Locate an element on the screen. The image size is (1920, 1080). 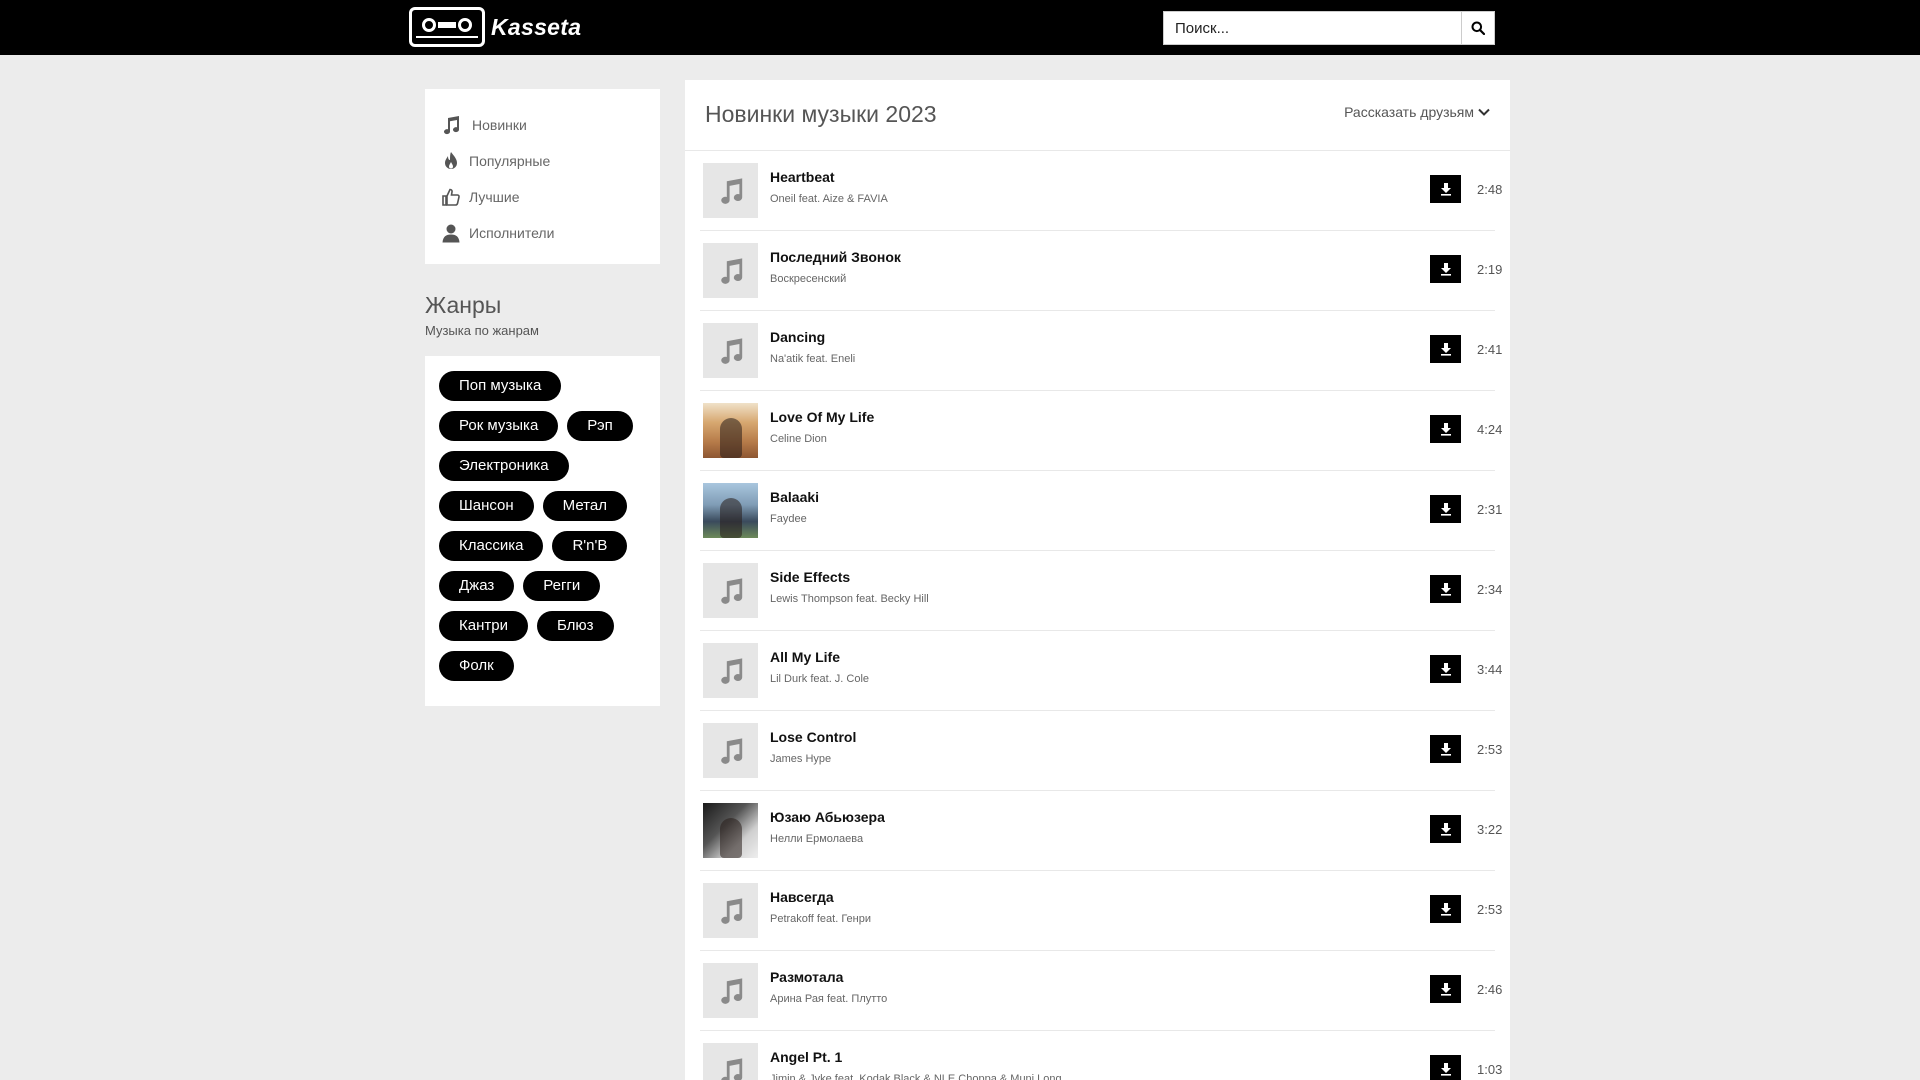
genre-pill: Фолк is located at coordinates (476, 666).